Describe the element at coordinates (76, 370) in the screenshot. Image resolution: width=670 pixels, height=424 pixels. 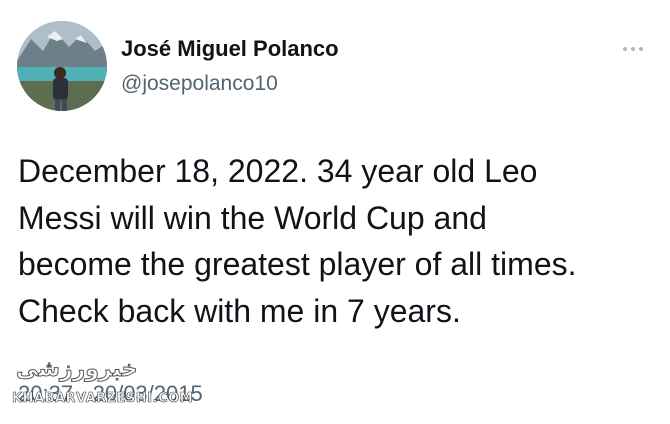
I see `watermark-logo-text: خبرورزشی` at that location.